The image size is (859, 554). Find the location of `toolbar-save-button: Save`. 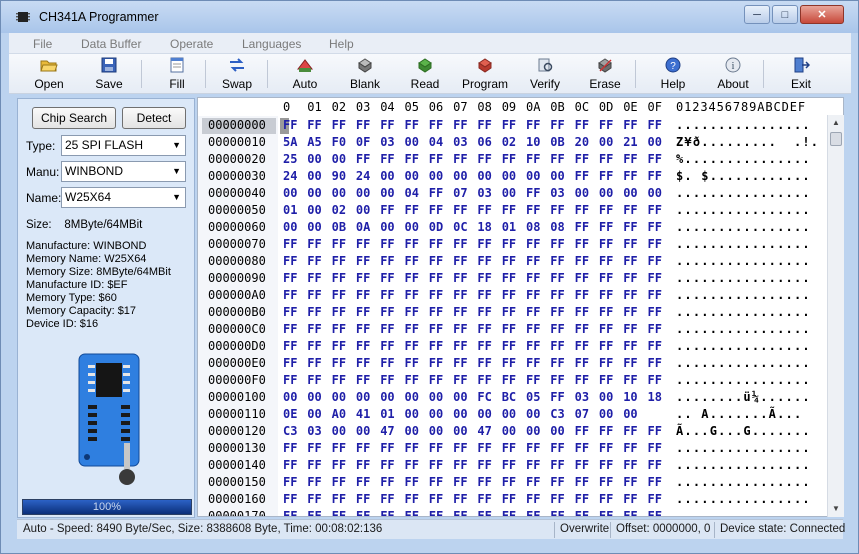

toolbar-save-button: Save is located at coordinates (109, 74).